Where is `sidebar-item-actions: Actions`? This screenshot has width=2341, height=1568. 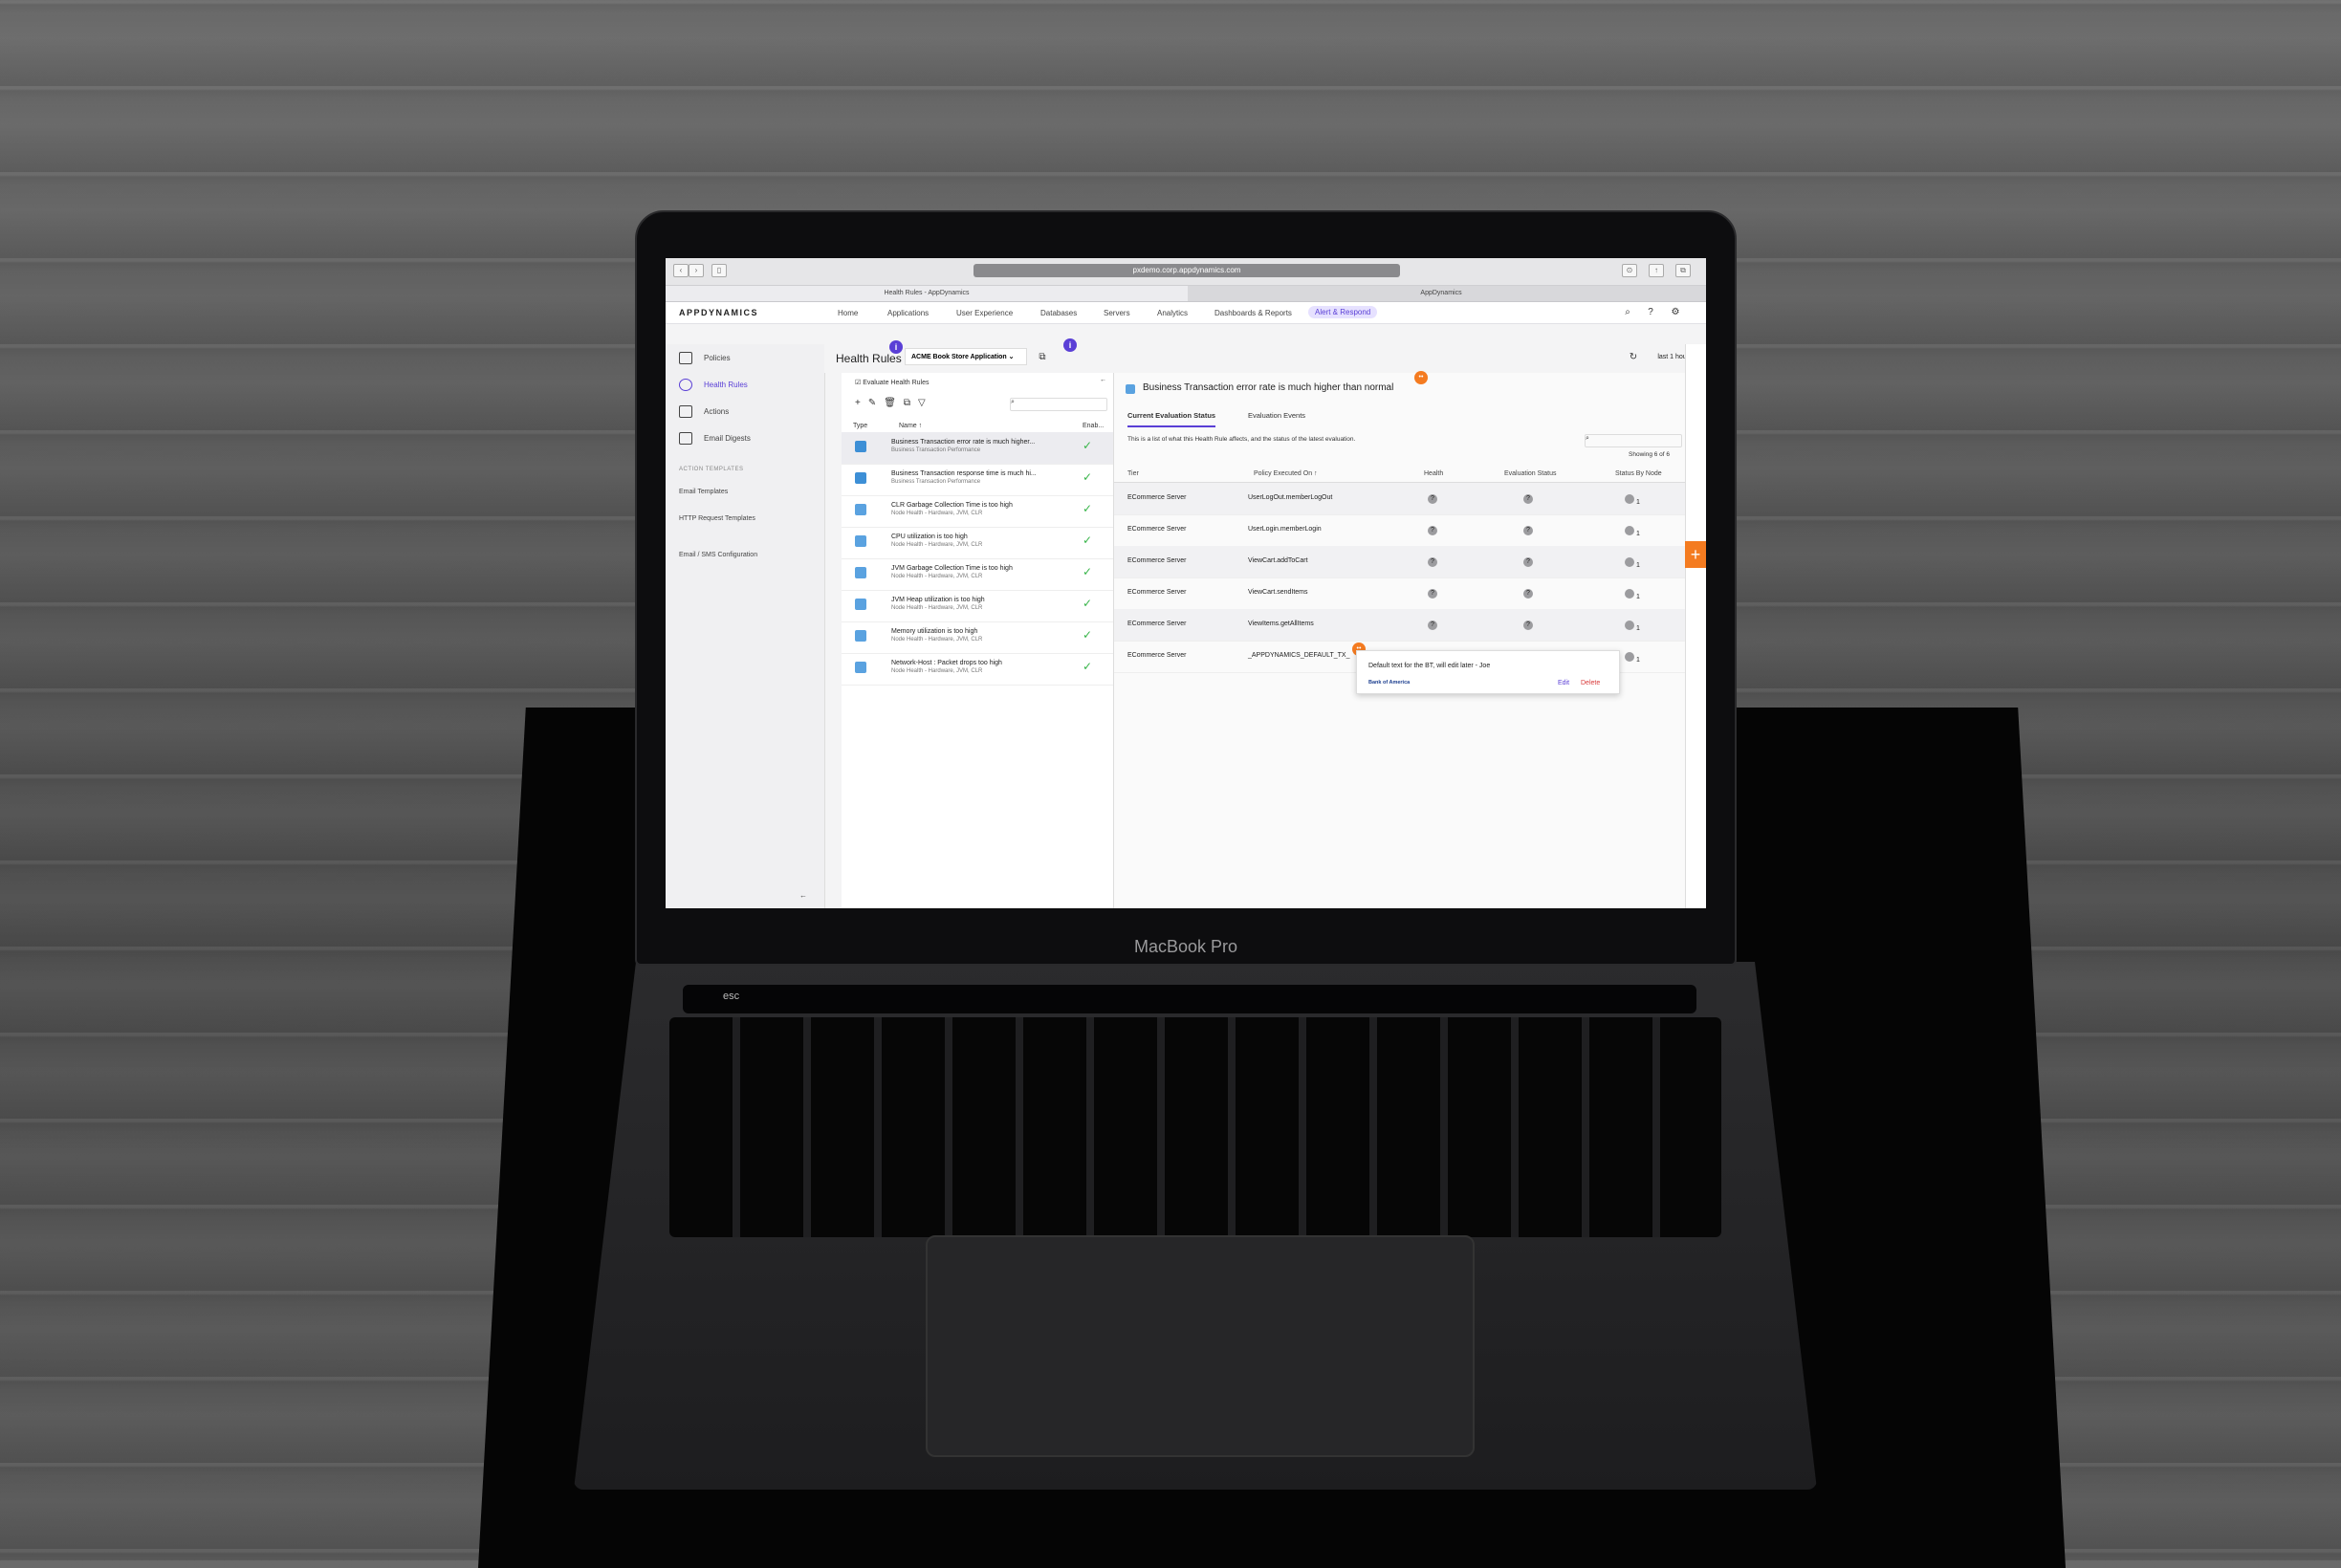
sidebar-item-actions: Actions is located at coordinates (704, 412).